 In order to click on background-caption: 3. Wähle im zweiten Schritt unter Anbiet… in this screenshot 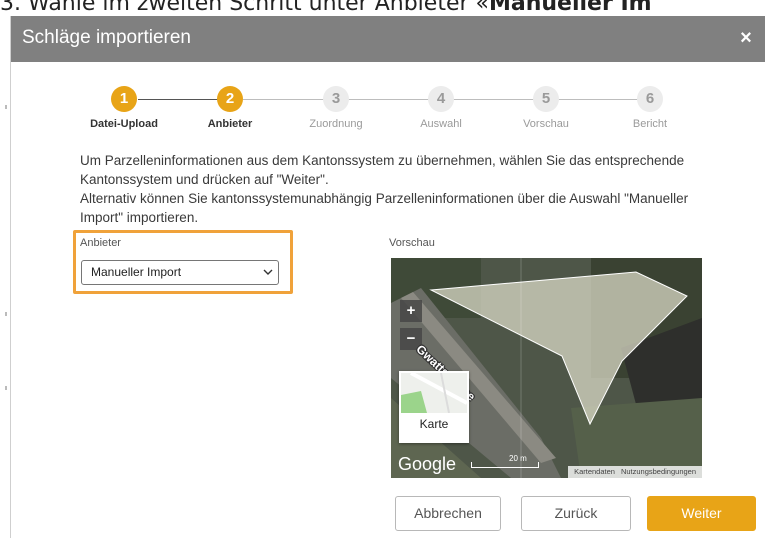, I will do `click(382, 8)`.